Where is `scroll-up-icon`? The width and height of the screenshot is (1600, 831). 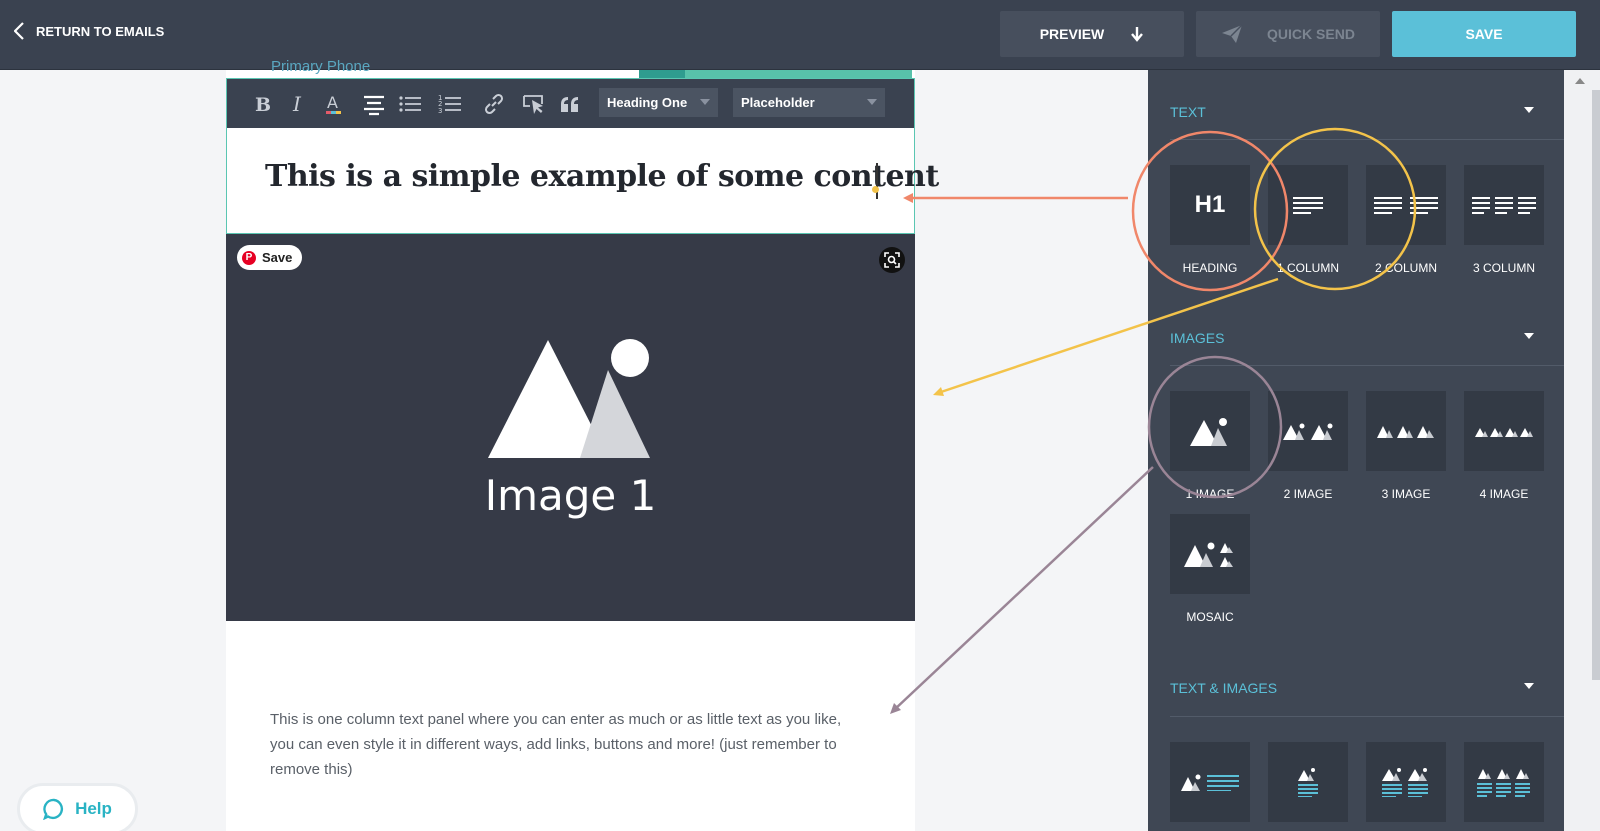 scroll-up-icon is located at coordinates (1580, 81).